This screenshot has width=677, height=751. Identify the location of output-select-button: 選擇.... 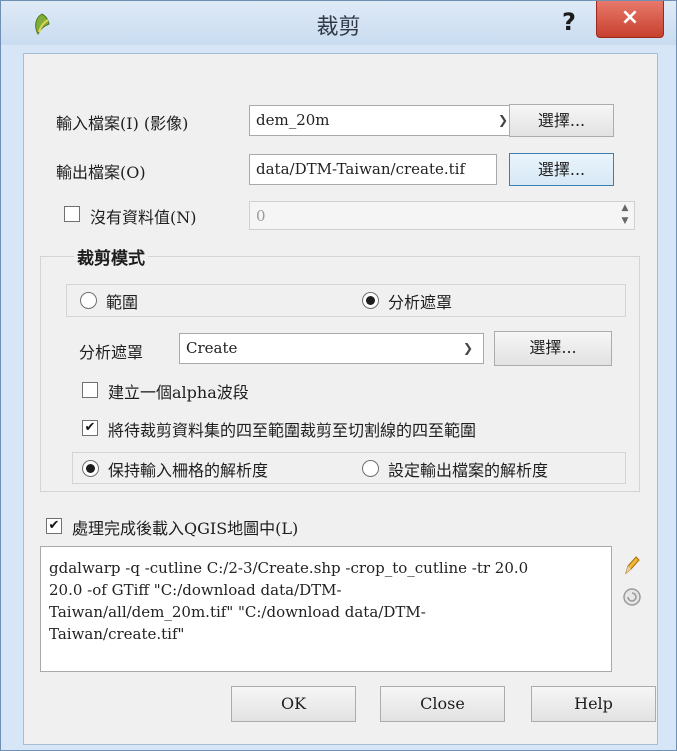
(561, 169).